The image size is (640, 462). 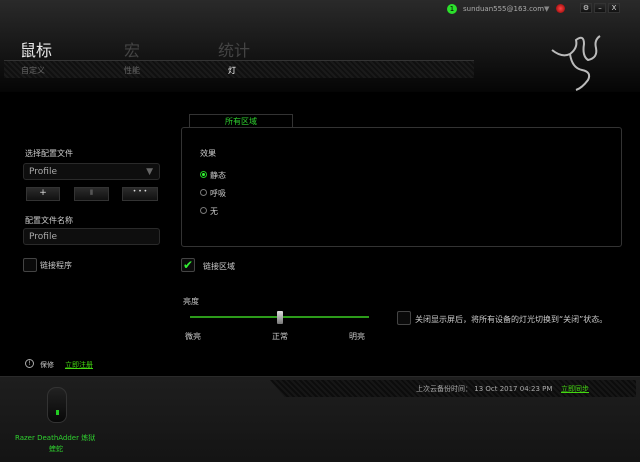 What do you see at coordinates (575, 389) in the screenshot?
I see `sync-link: 立即同步` at bounding box center [575, 389].